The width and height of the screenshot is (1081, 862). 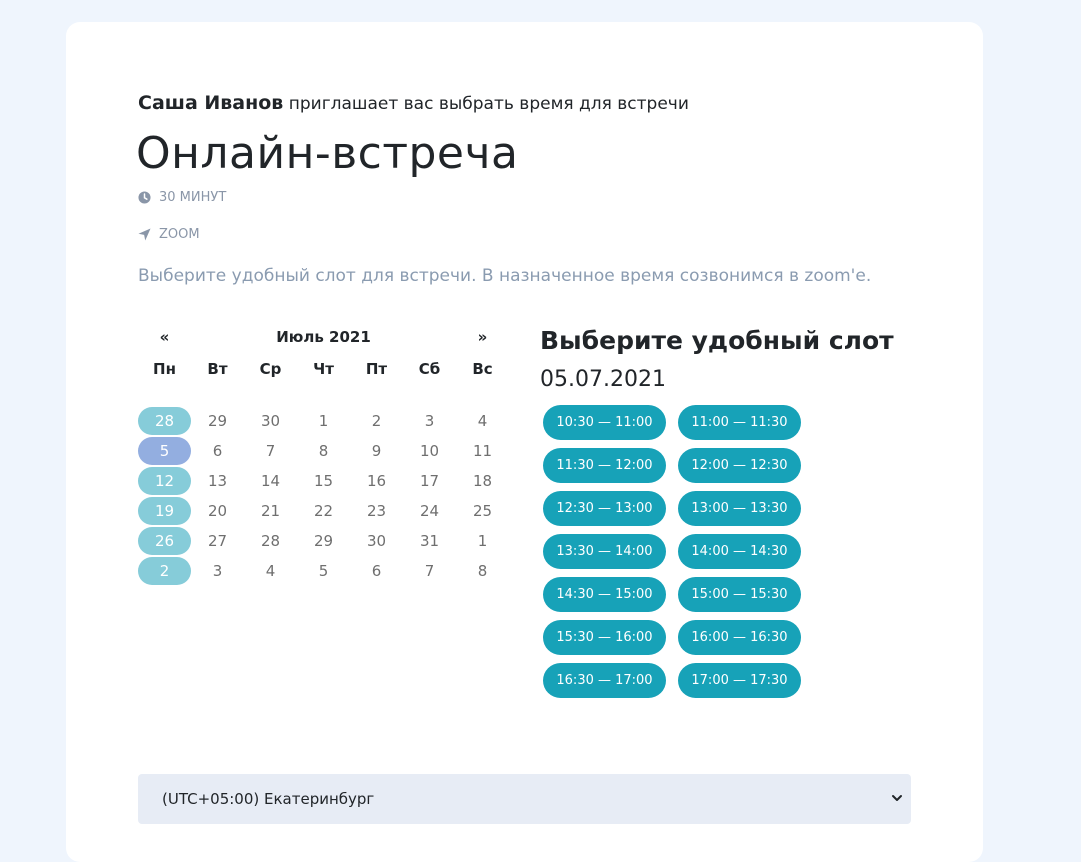 I want to click on time-slot-button: 11:30 — 12:00, so click(x=604, y=465).